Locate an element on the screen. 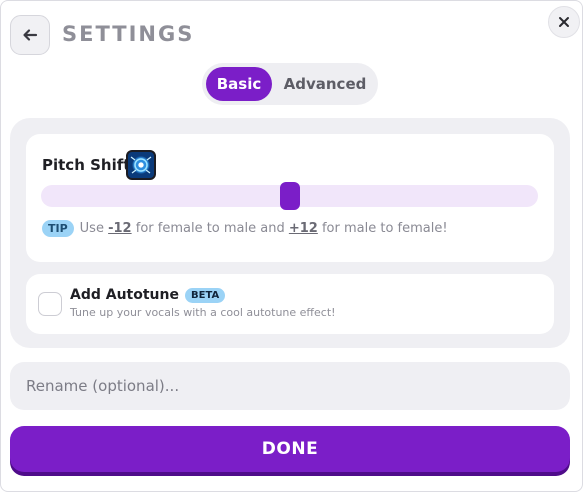  close-button is located at coordinates (564, 22).